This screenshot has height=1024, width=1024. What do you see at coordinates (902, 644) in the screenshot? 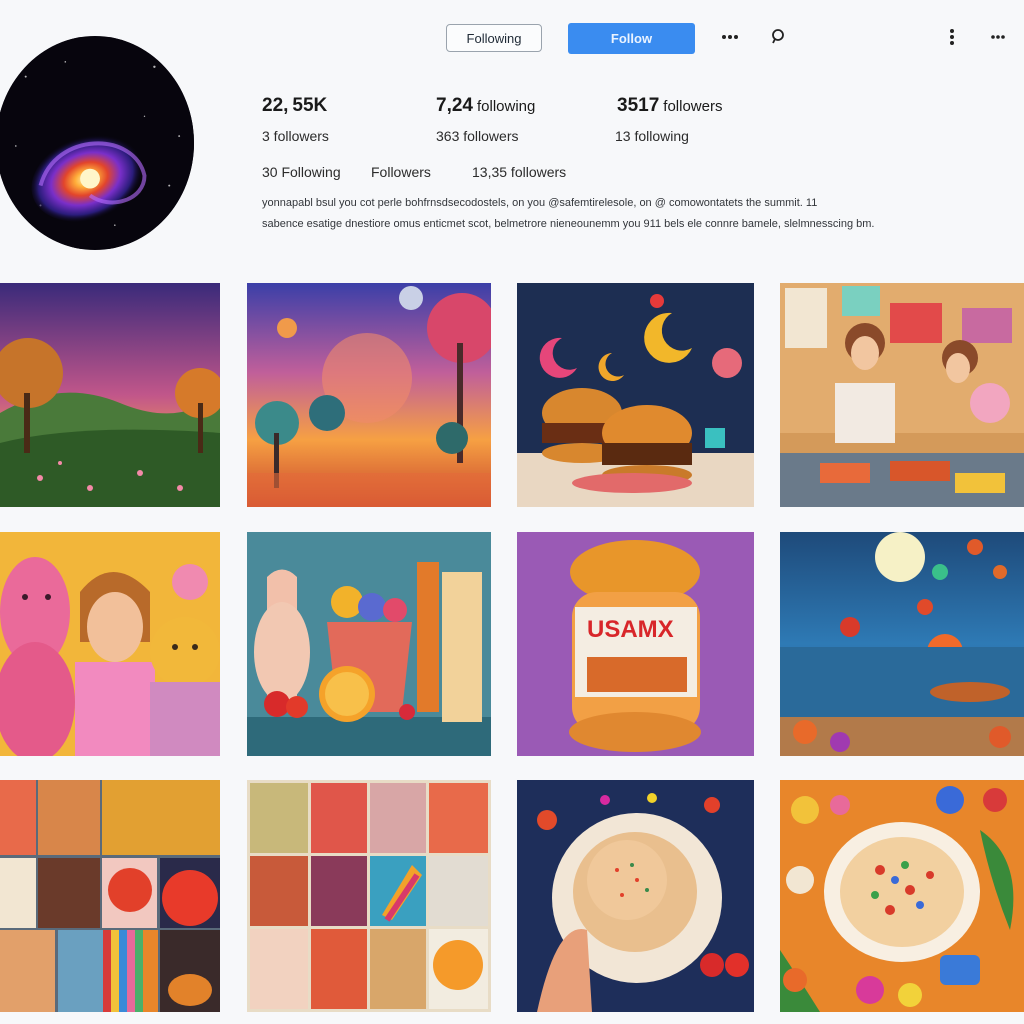
I see `post-ocean-sun` at bounding box center [902, 644].